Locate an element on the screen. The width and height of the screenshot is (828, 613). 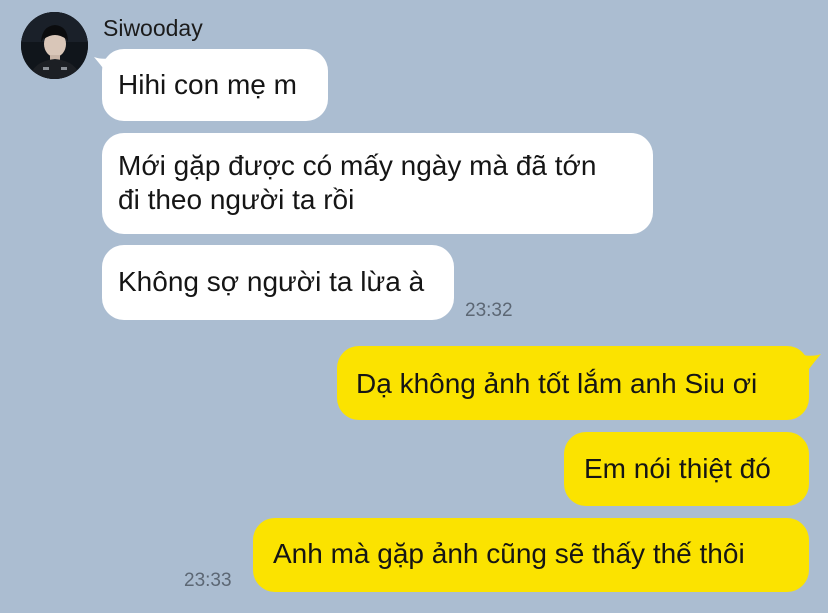
avatar-photo is located at coordinates (54, 45).